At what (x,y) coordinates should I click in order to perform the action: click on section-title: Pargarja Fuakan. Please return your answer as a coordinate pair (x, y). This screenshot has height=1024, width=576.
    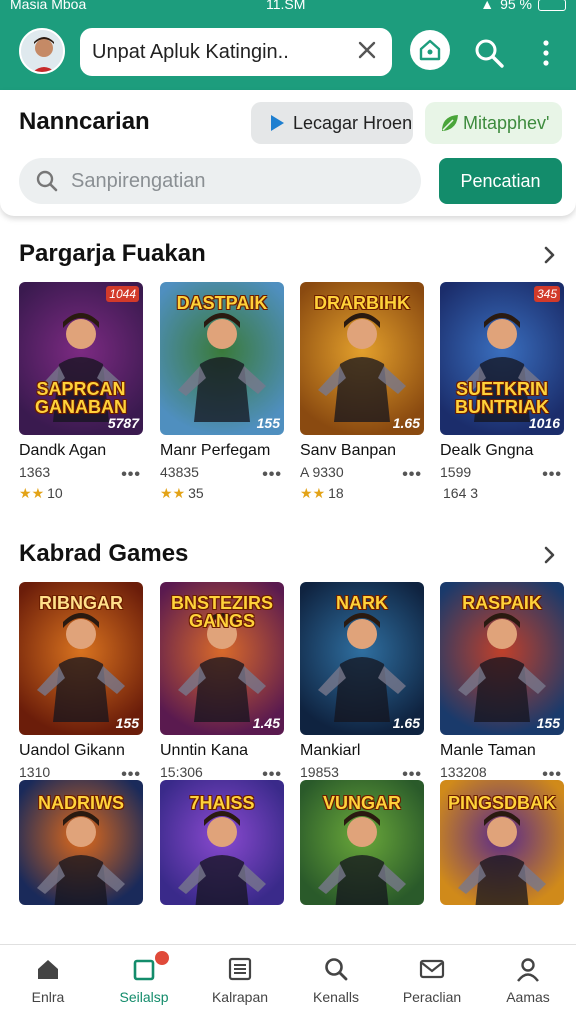
    Looking at the image, I should click on (112, 253).